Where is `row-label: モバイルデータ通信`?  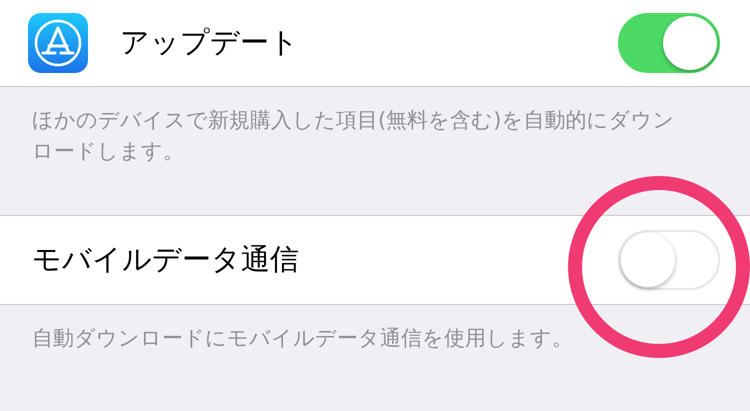
row-label: モバイルデータ通信 is located at coordinates (166, 259).